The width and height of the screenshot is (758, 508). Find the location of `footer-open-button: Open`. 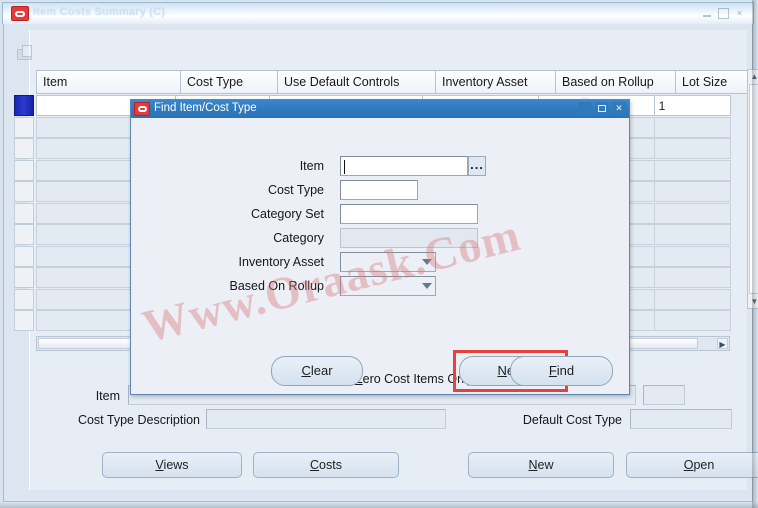

footer-open-button: Open is located at coordinates (692, 465).